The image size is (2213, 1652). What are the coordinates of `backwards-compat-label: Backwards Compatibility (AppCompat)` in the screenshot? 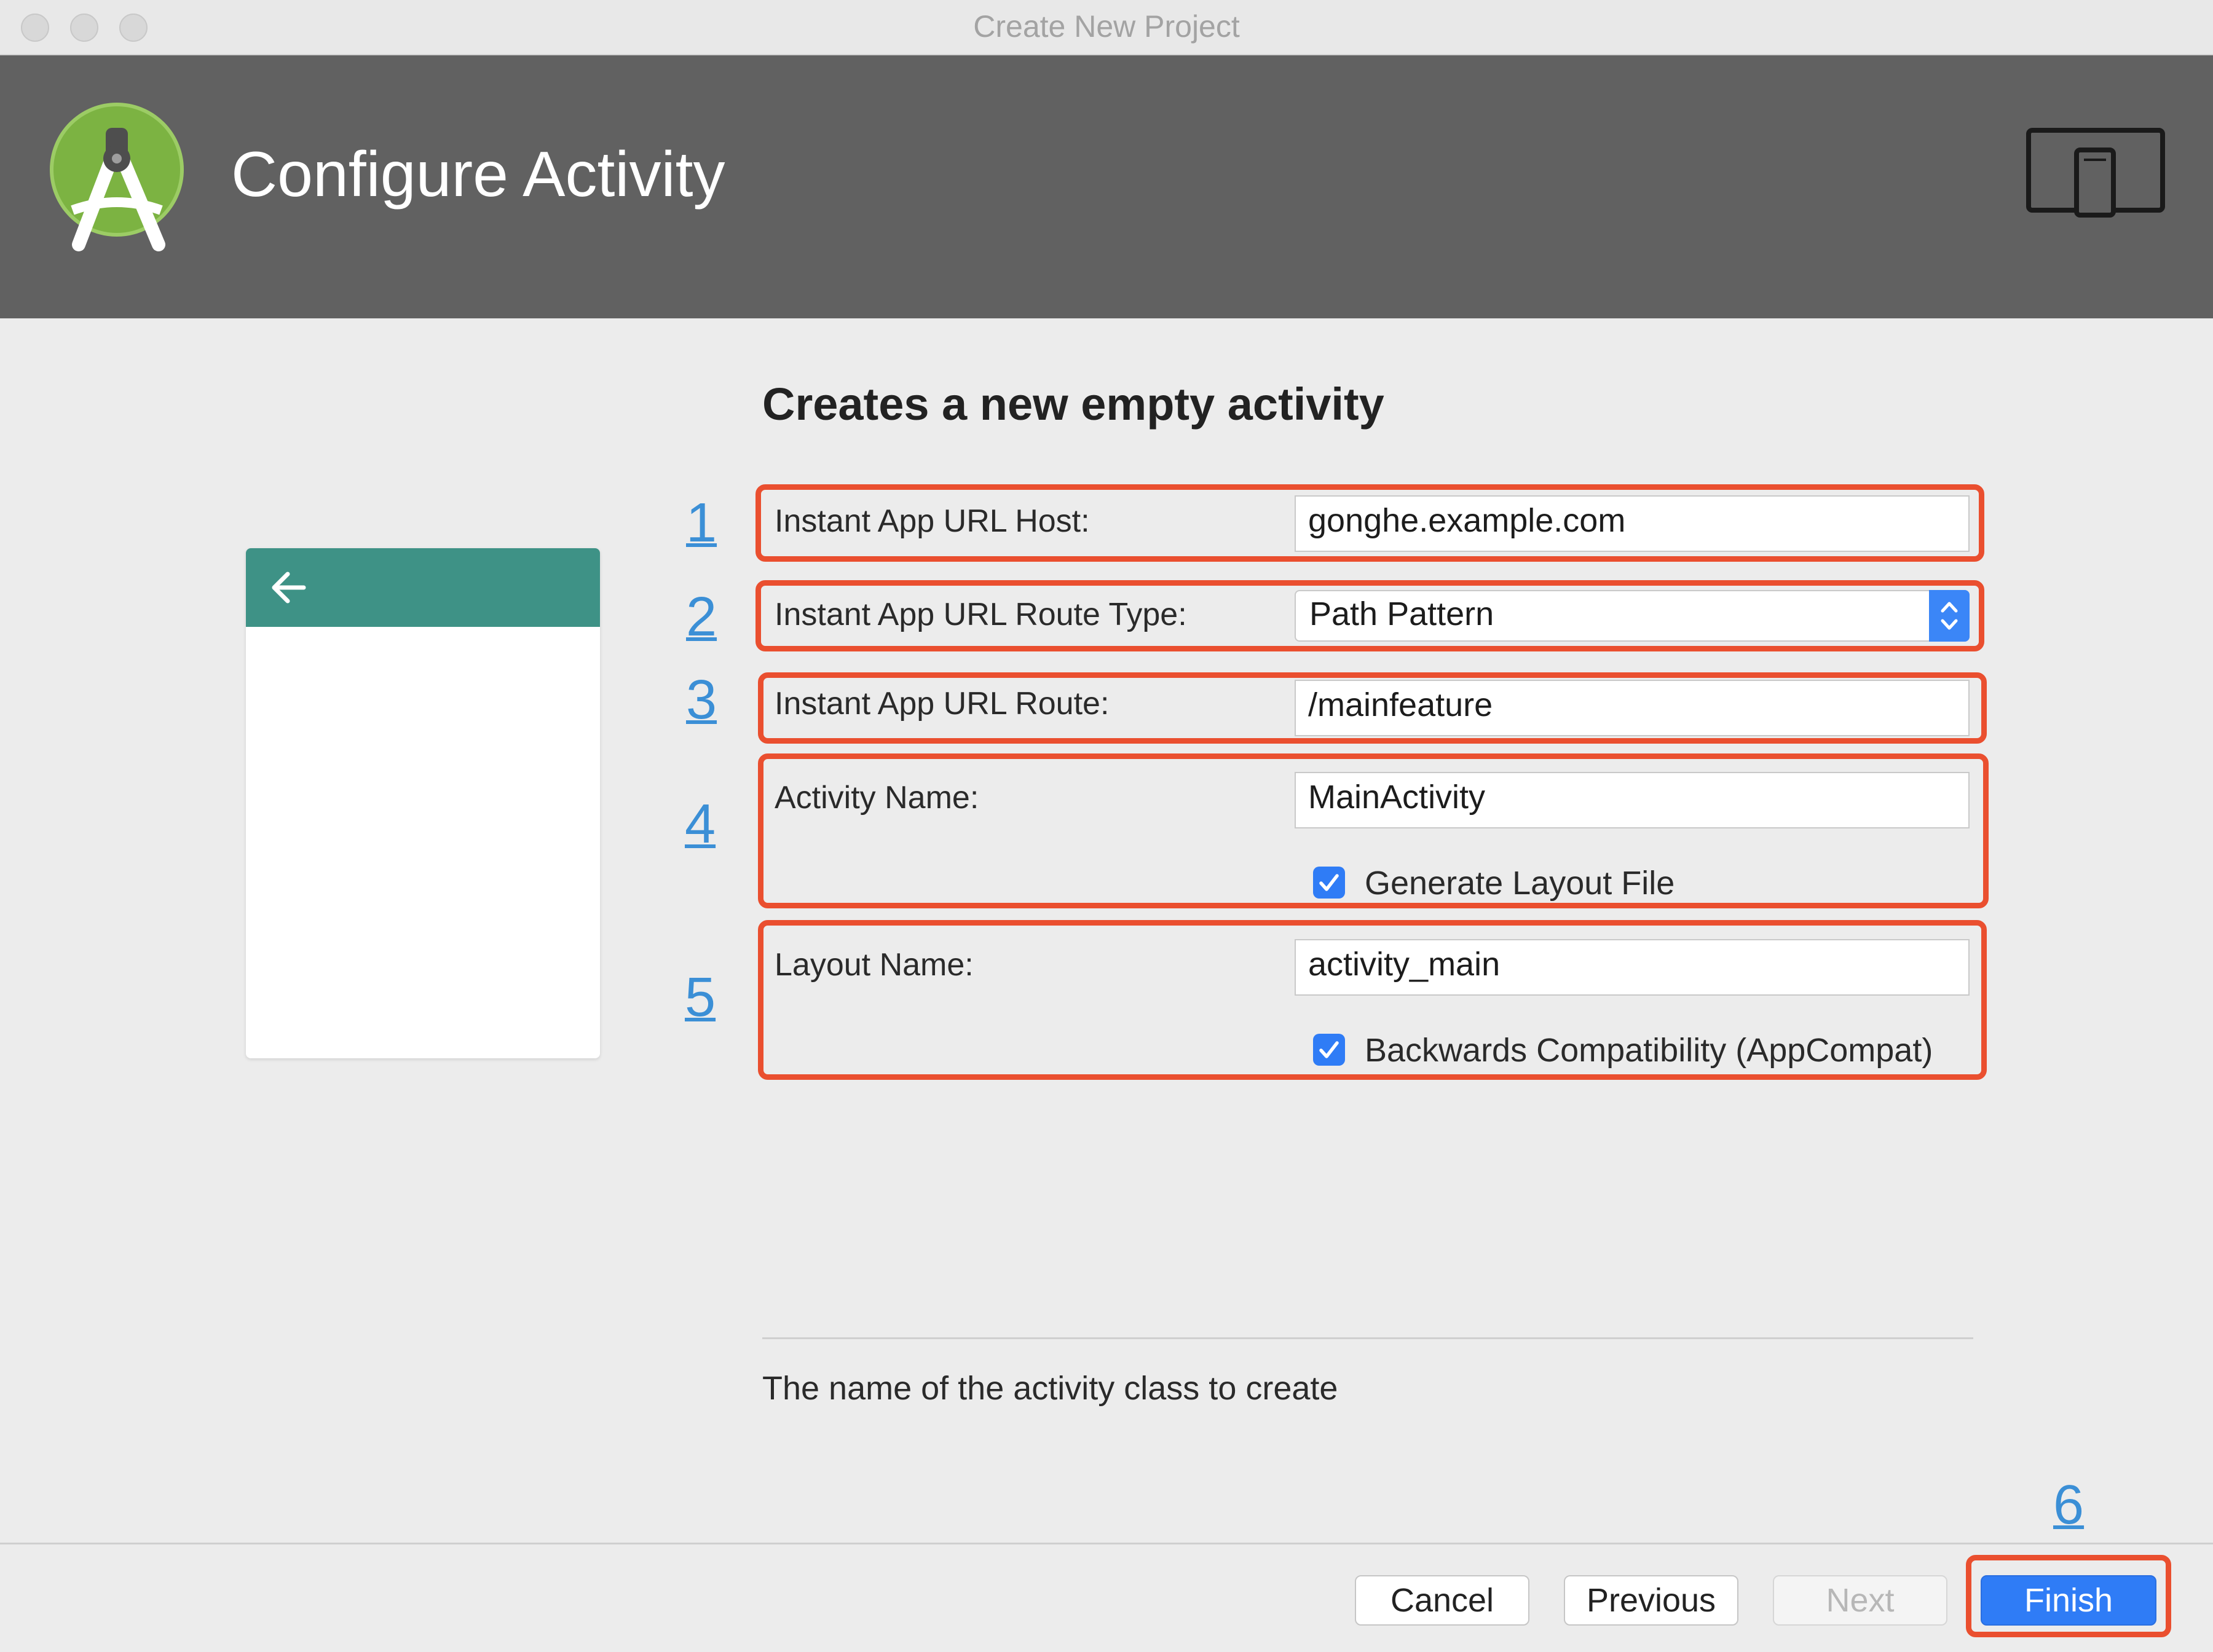 It's located at (1649, 1050).